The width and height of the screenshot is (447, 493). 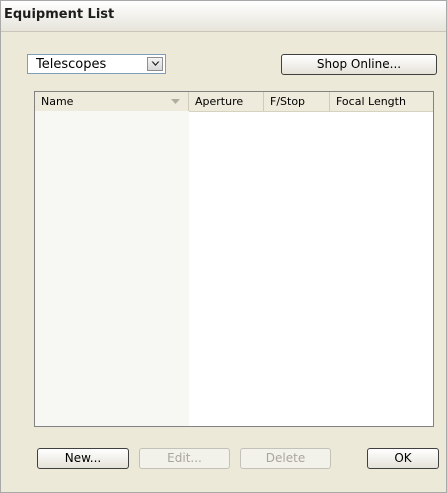 I want to click on window-title: Equipment List, so click(x=59, y=14).